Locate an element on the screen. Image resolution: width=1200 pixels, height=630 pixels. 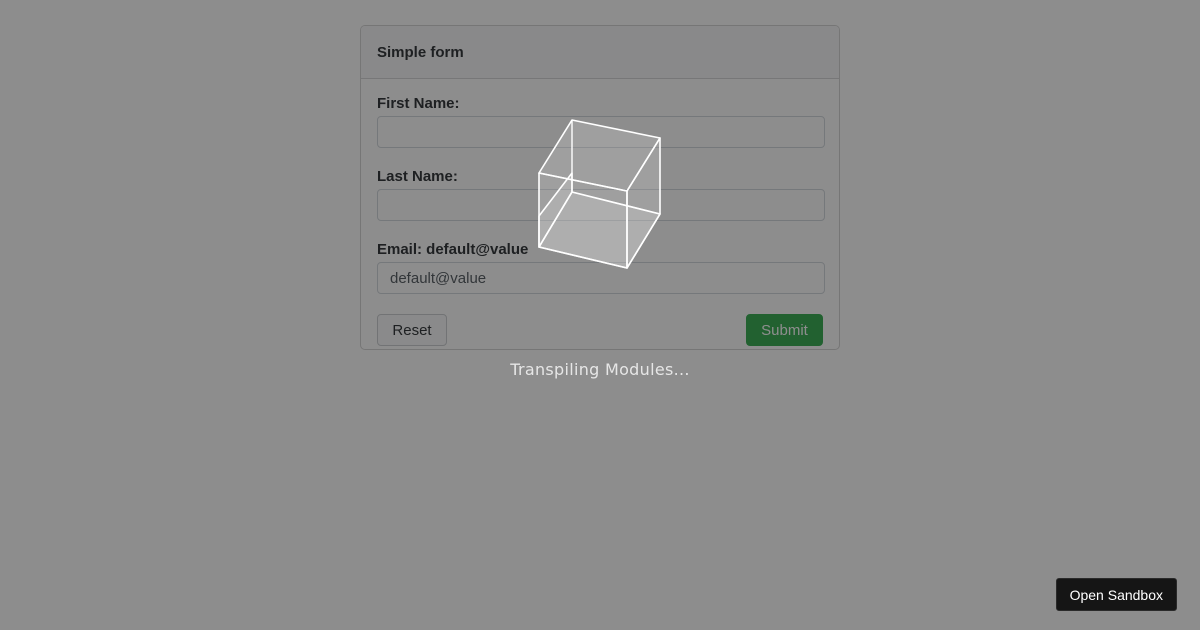
open-sandbox-button: Open Sandbox is located at coordinates (1116, 594).